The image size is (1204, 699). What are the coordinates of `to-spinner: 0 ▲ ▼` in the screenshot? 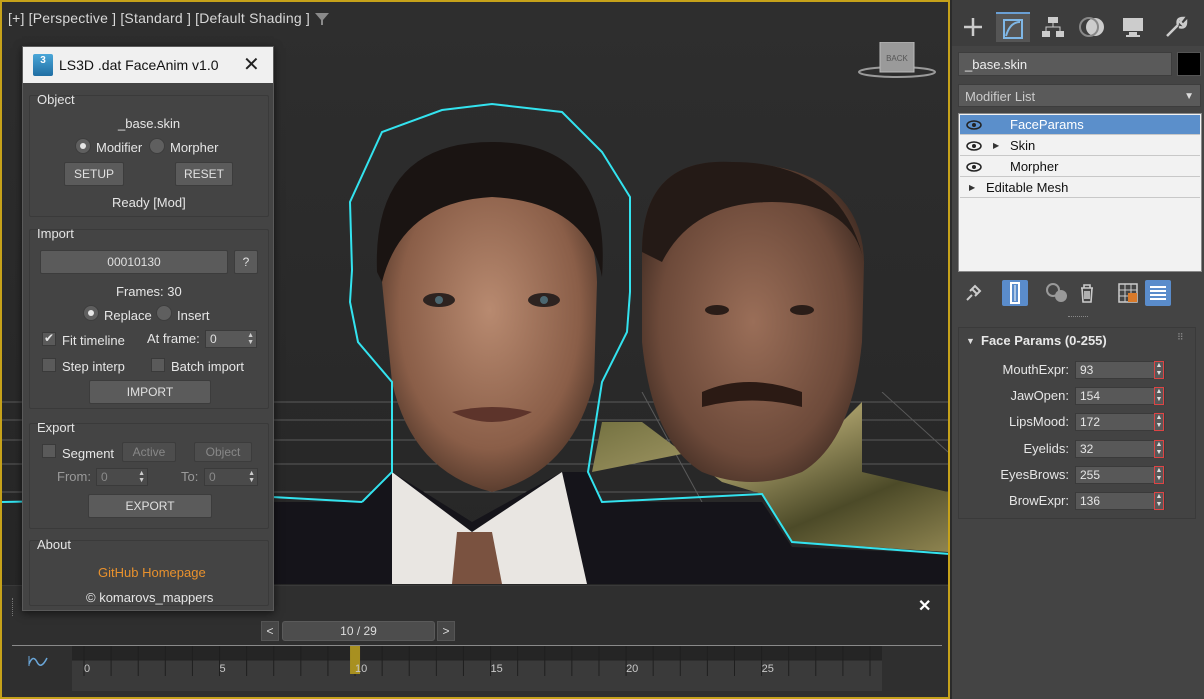 It's located at (231, 477).